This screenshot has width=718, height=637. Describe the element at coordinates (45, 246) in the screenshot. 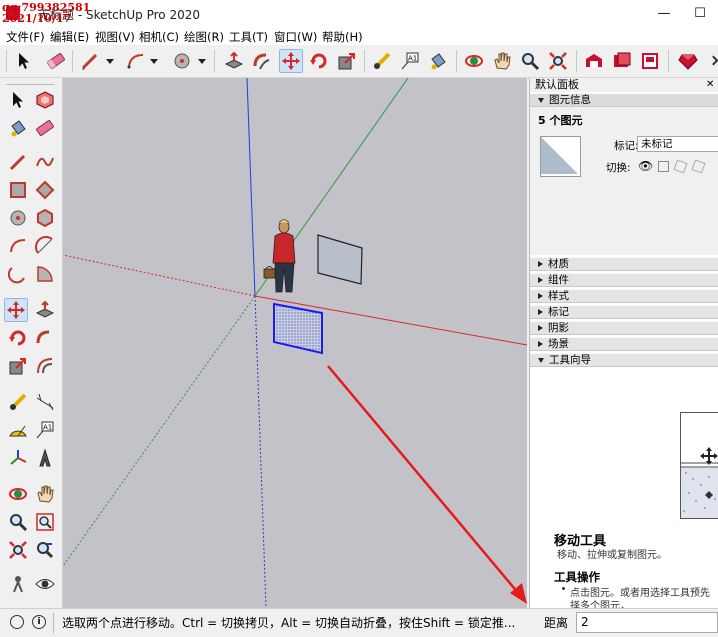

I see `two-point-arc-icon` at that location.